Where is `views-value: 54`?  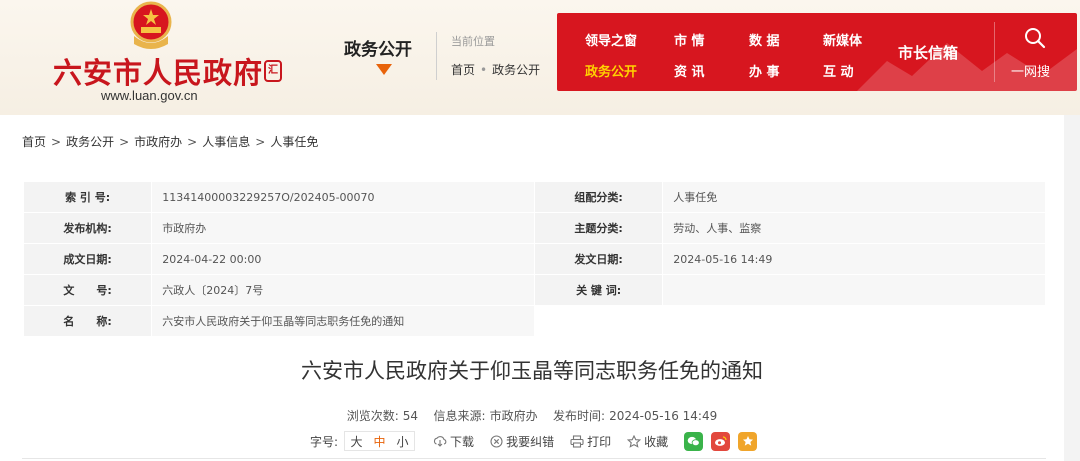
views-value: 54 is located at coordinates (410, 416).